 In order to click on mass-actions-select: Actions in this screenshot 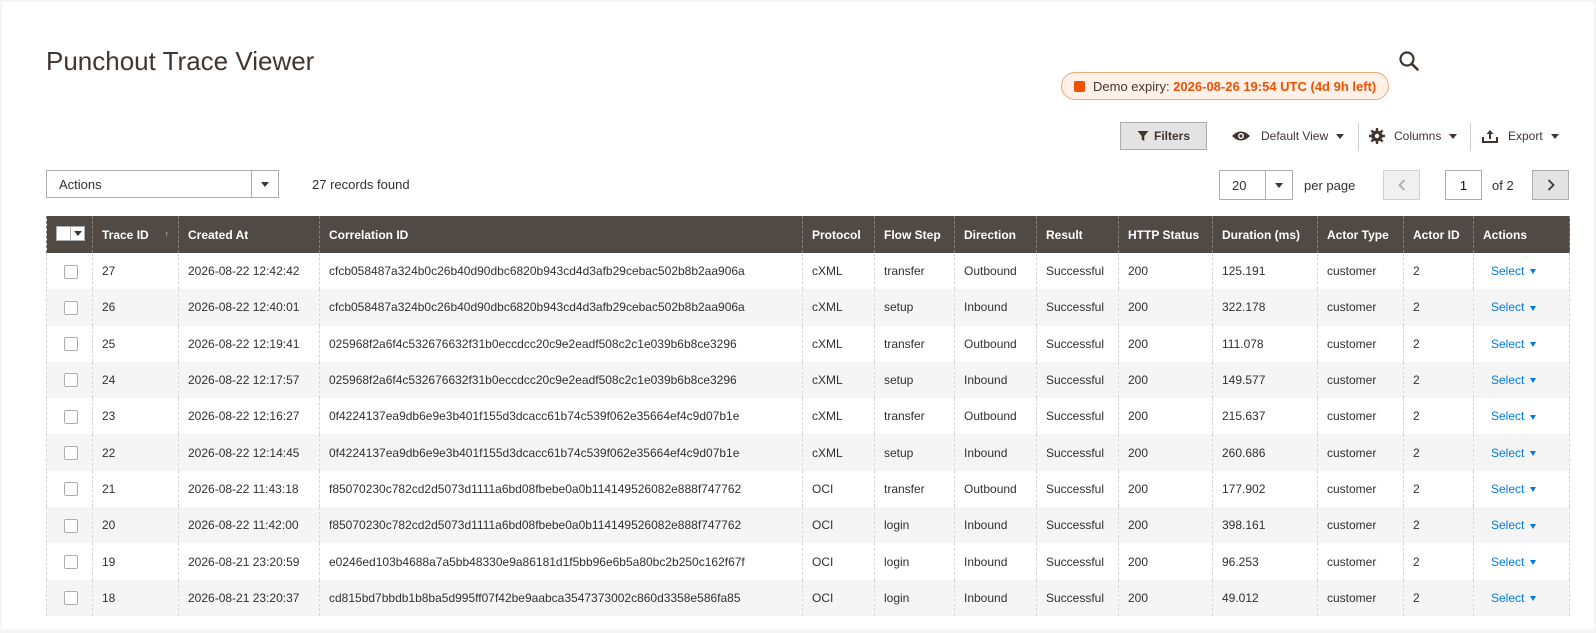, I will do `click(162, 184)`.